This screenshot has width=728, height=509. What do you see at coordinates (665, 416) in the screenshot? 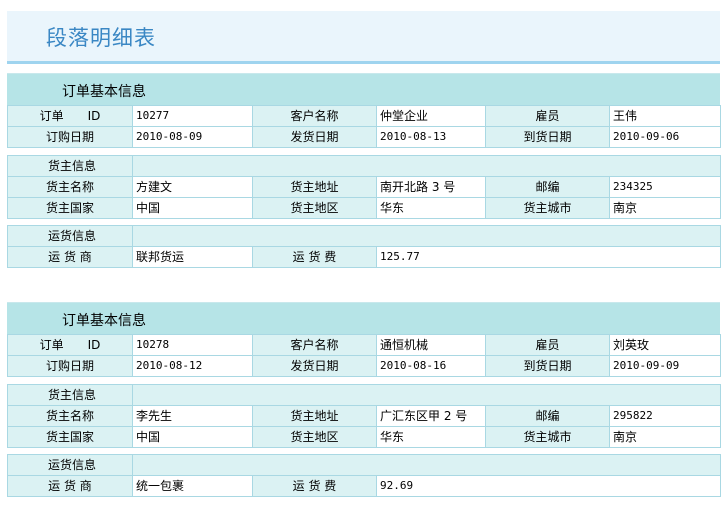
I see `postcode-value: 295822` at bounding box center [665, 416].